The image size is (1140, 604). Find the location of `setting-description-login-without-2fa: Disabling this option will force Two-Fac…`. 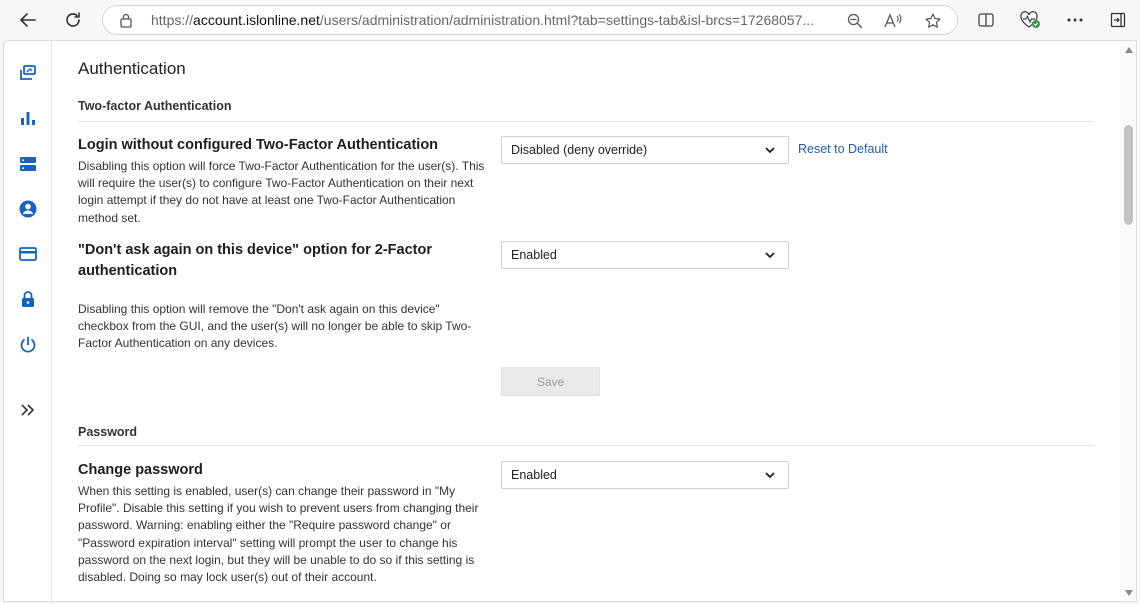

setting-description-login-without-2fa: Disabling this option will force Two-Fac… is located at coordinates (281, 192).